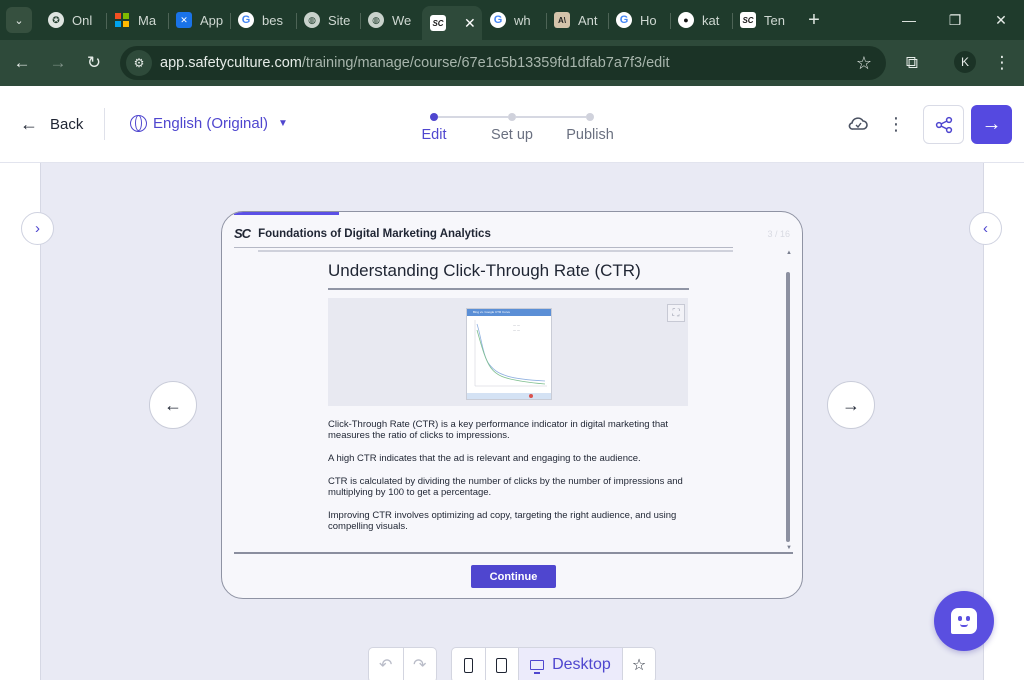  Describe the element at coordinates (94, 63) in the screenshot. I see `reload-icon: ↻` at that location.